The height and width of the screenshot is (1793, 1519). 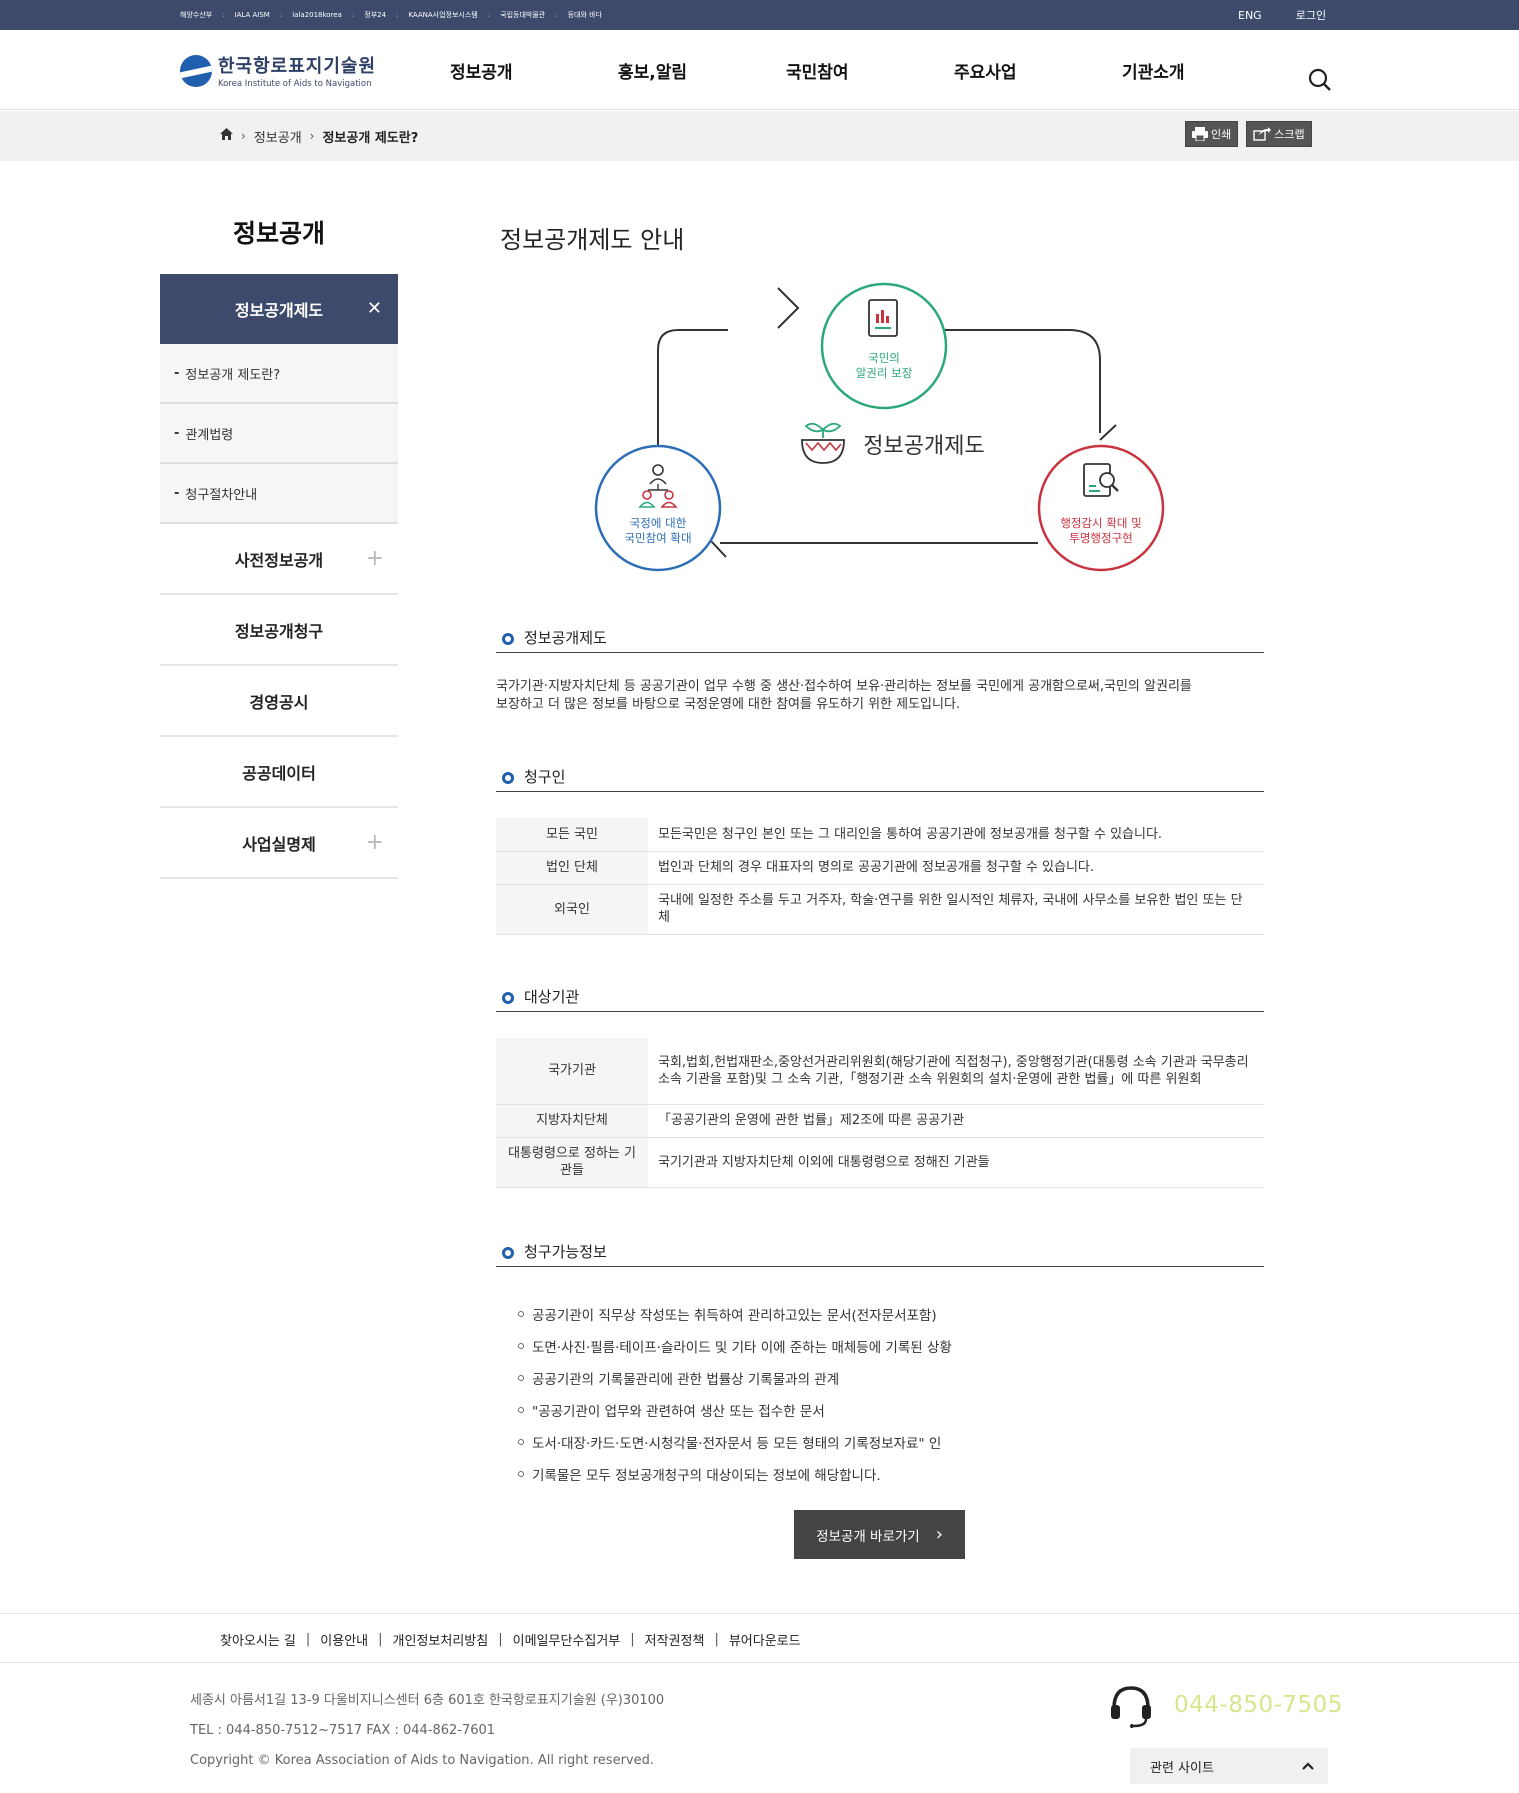 I want to click on go-button-label: 정보공개 바로가기, so click(x=868, y=1536).